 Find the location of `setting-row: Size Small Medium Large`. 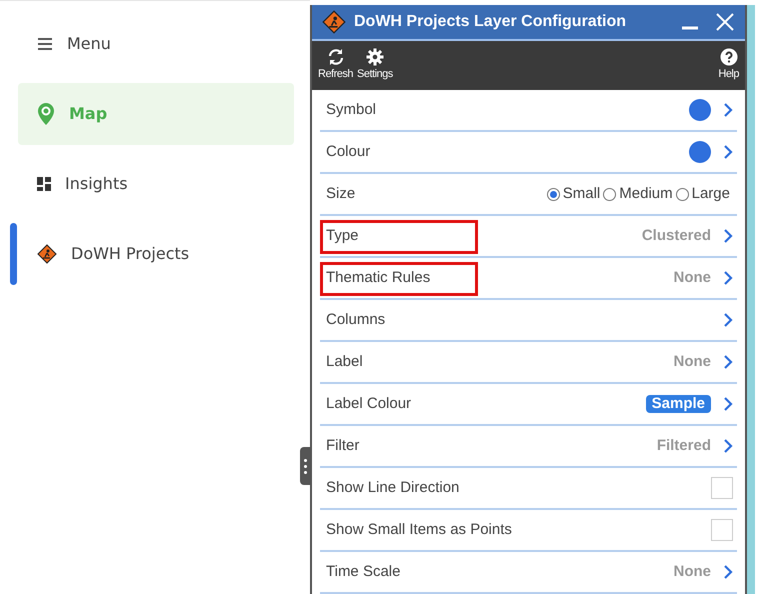

setting-row: Size Small Medium Large is located at coordinates (528, 195).